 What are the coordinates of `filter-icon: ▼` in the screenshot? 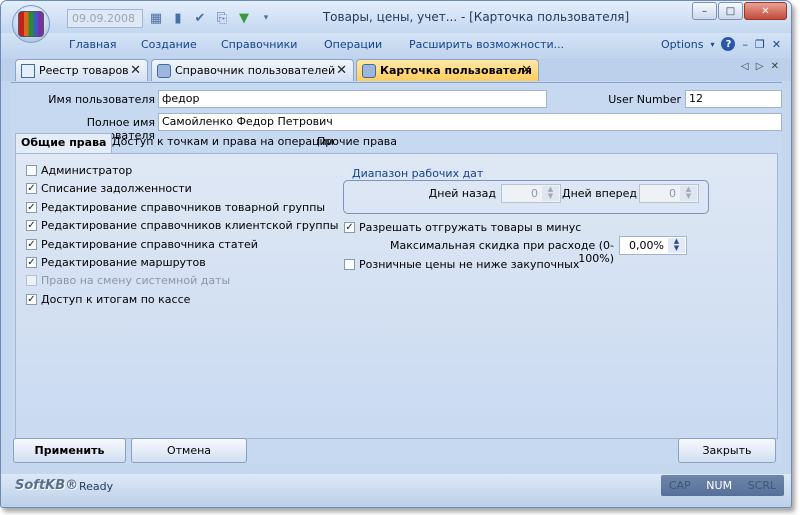 It's located at (244, 18).